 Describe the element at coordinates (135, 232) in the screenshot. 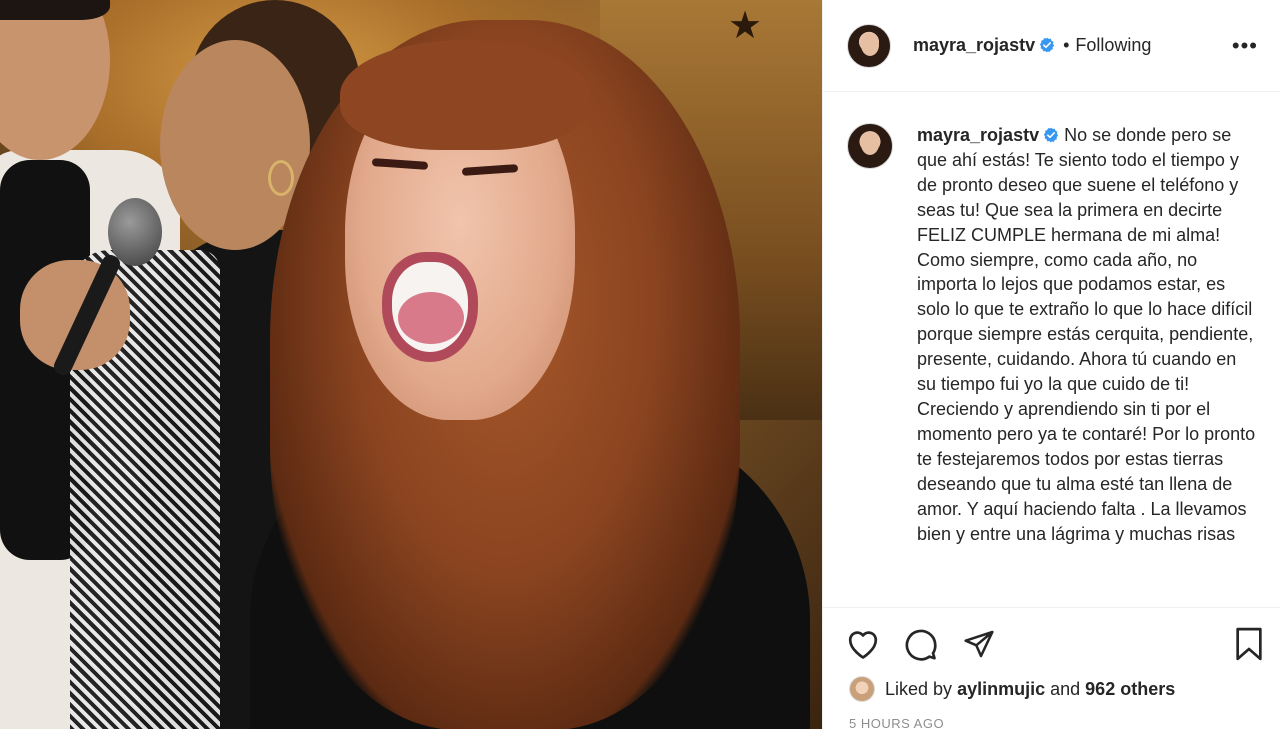

I see `photo-microphone-icon` at that location.